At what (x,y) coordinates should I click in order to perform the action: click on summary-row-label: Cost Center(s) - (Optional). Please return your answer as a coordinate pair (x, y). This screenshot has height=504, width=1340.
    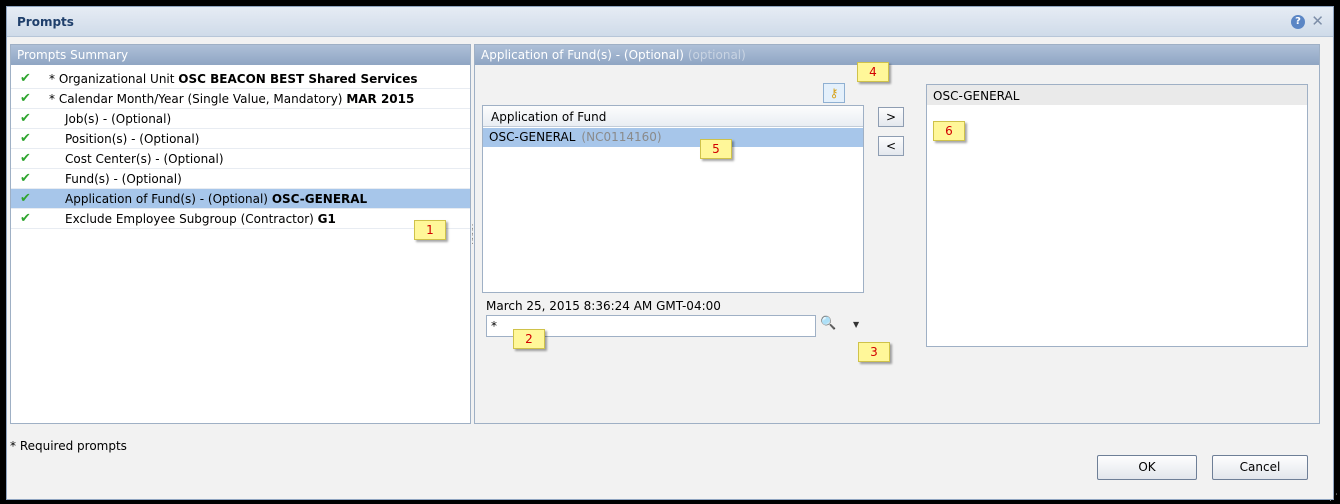
    Looking at the image, I should click on (144, 158).